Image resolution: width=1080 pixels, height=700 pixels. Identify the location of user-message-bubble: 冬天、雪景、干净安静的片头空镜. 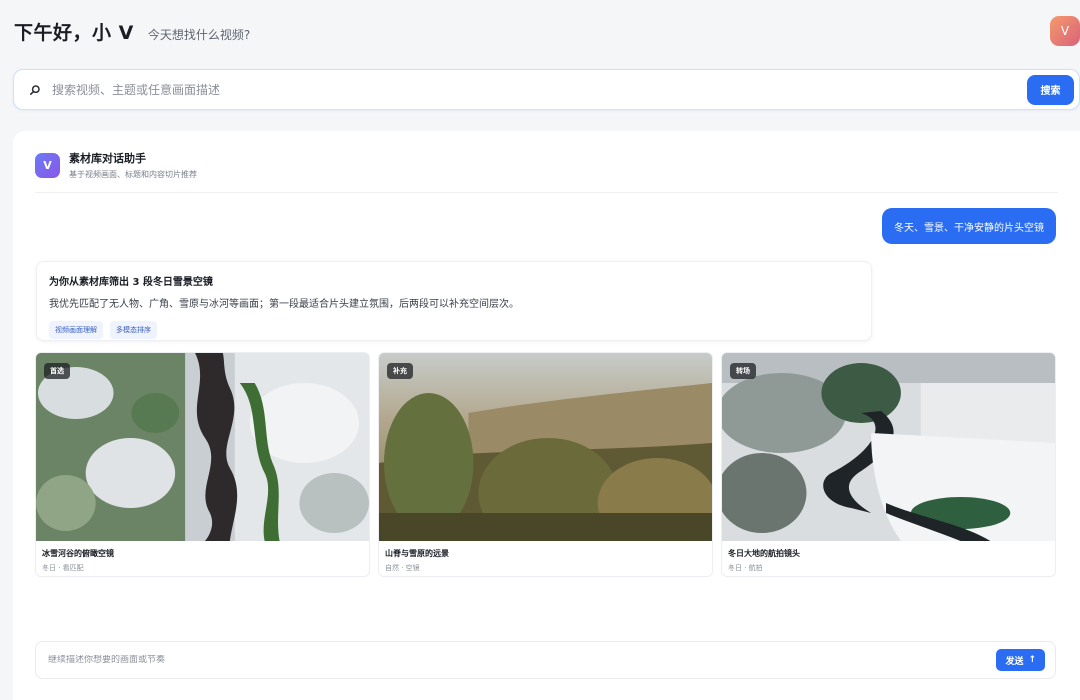
(969, 226).